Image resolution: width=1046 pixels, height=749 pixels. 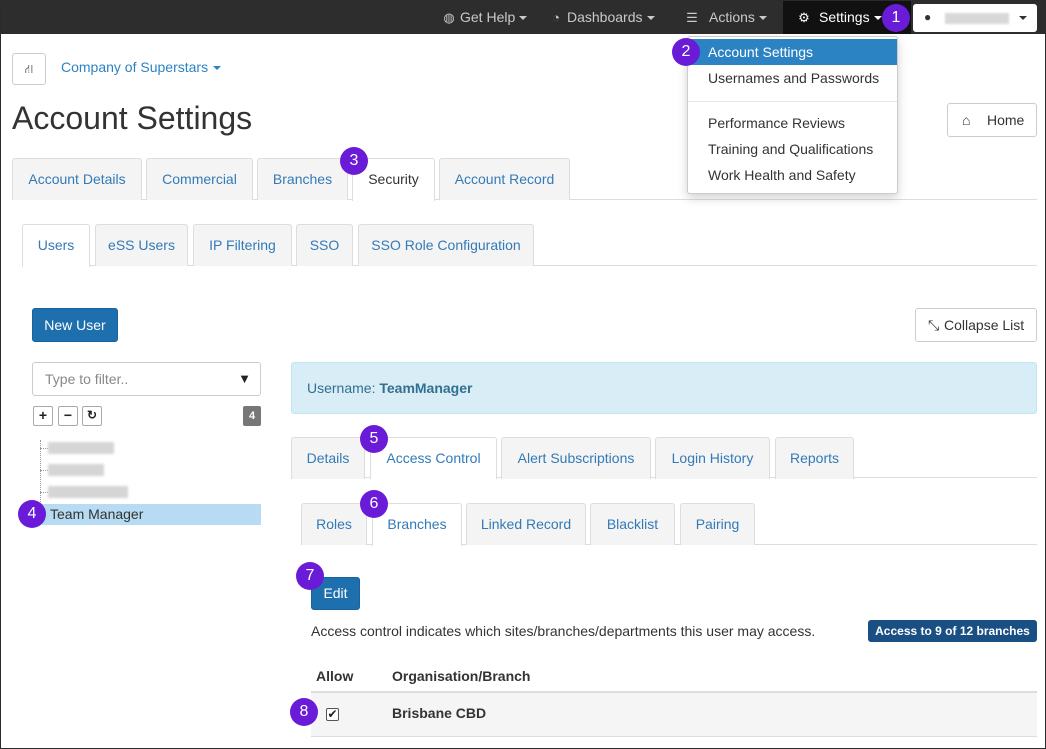 What do you see at coordinates (75, 325) in the screenshot?
I see `new-user-button: New User` at bounding box center [75, 325].